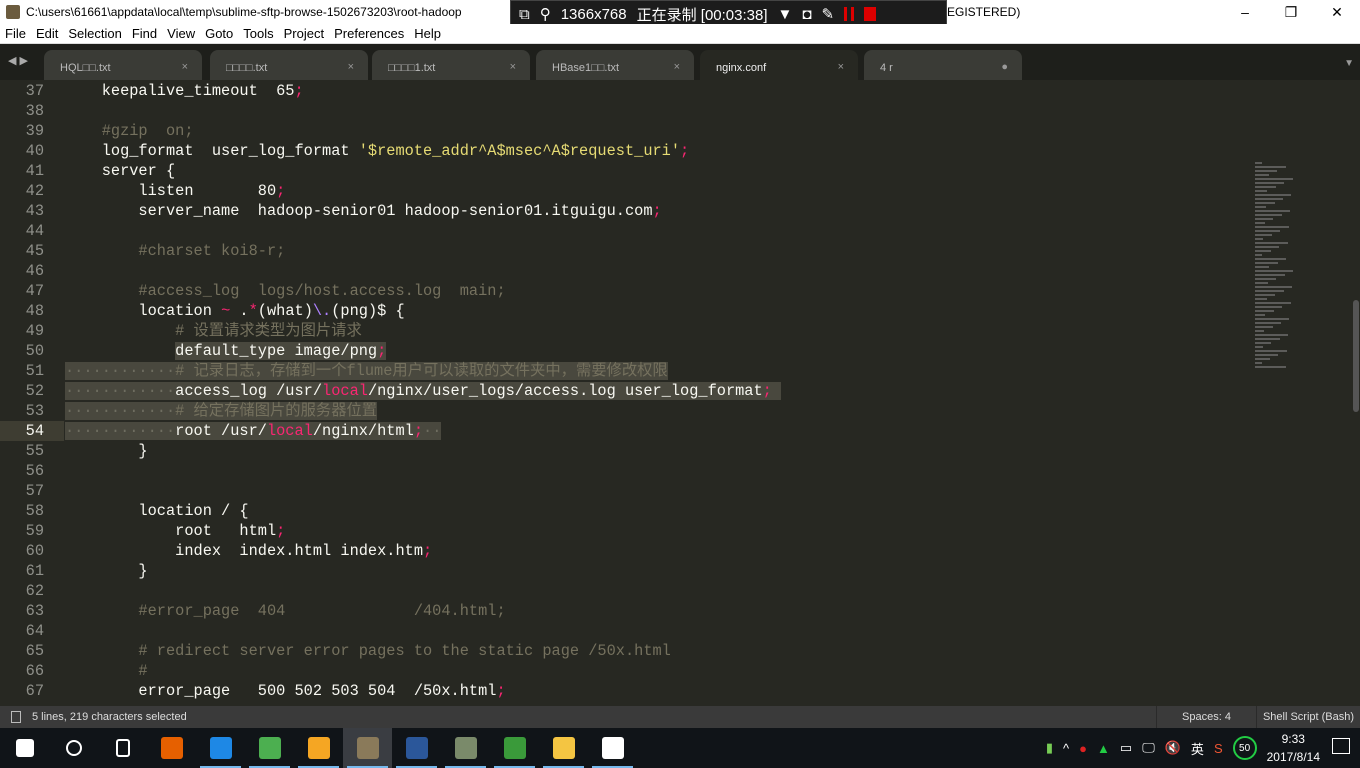 The image size is (1360, 768). What do you see at coordinates (1126, 748) in the screenshot?
I see `battery-icon: ▭` at bounding box center [1126, 748].